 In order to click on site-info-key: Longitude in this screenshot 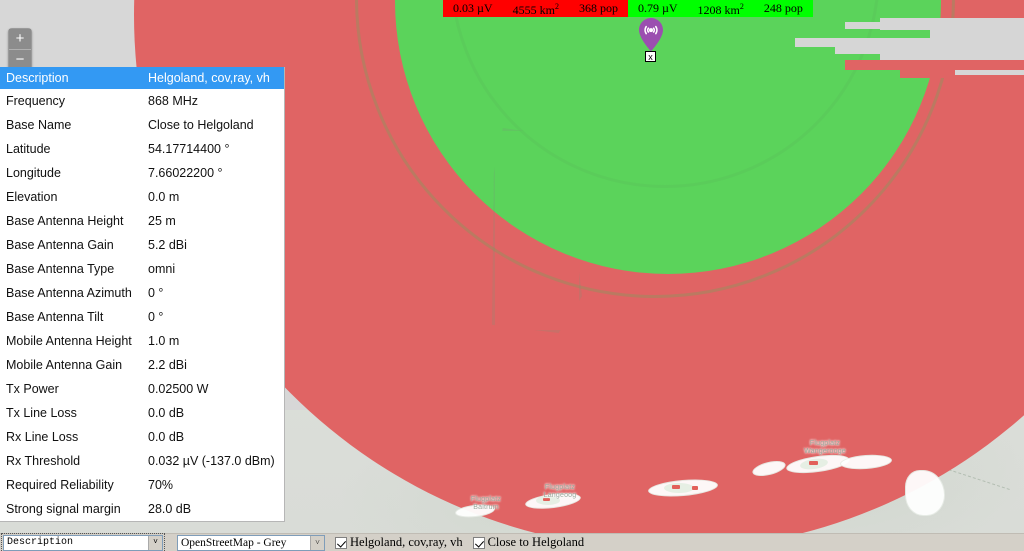, I will do `click(33, 173)`.